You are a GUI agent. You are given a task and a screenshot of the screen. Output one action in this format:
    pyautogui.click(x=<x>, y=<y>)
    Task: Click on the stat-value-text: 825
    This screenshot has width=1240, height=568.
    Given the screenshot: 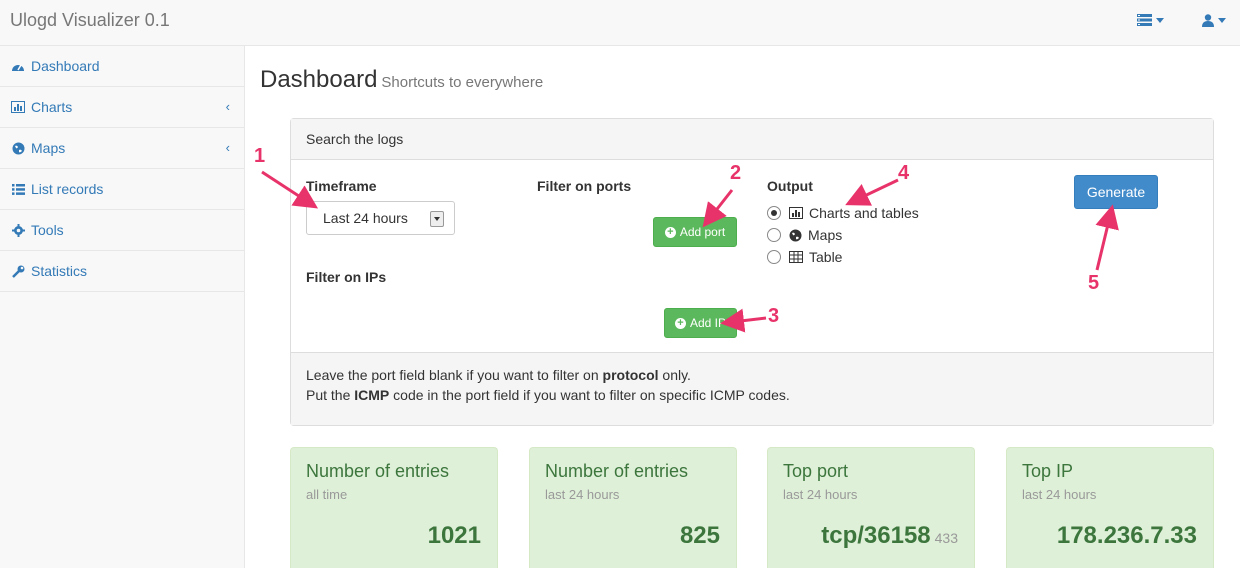 What is the action you would take?
    pyautogui.click(x=699, y=535)
    